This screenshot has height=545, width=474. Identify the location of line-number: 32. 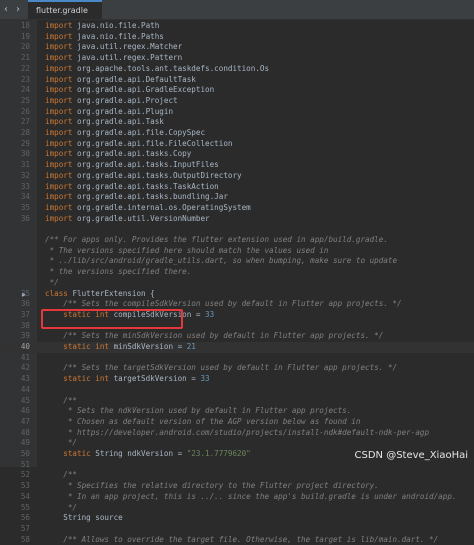
(25, 175).